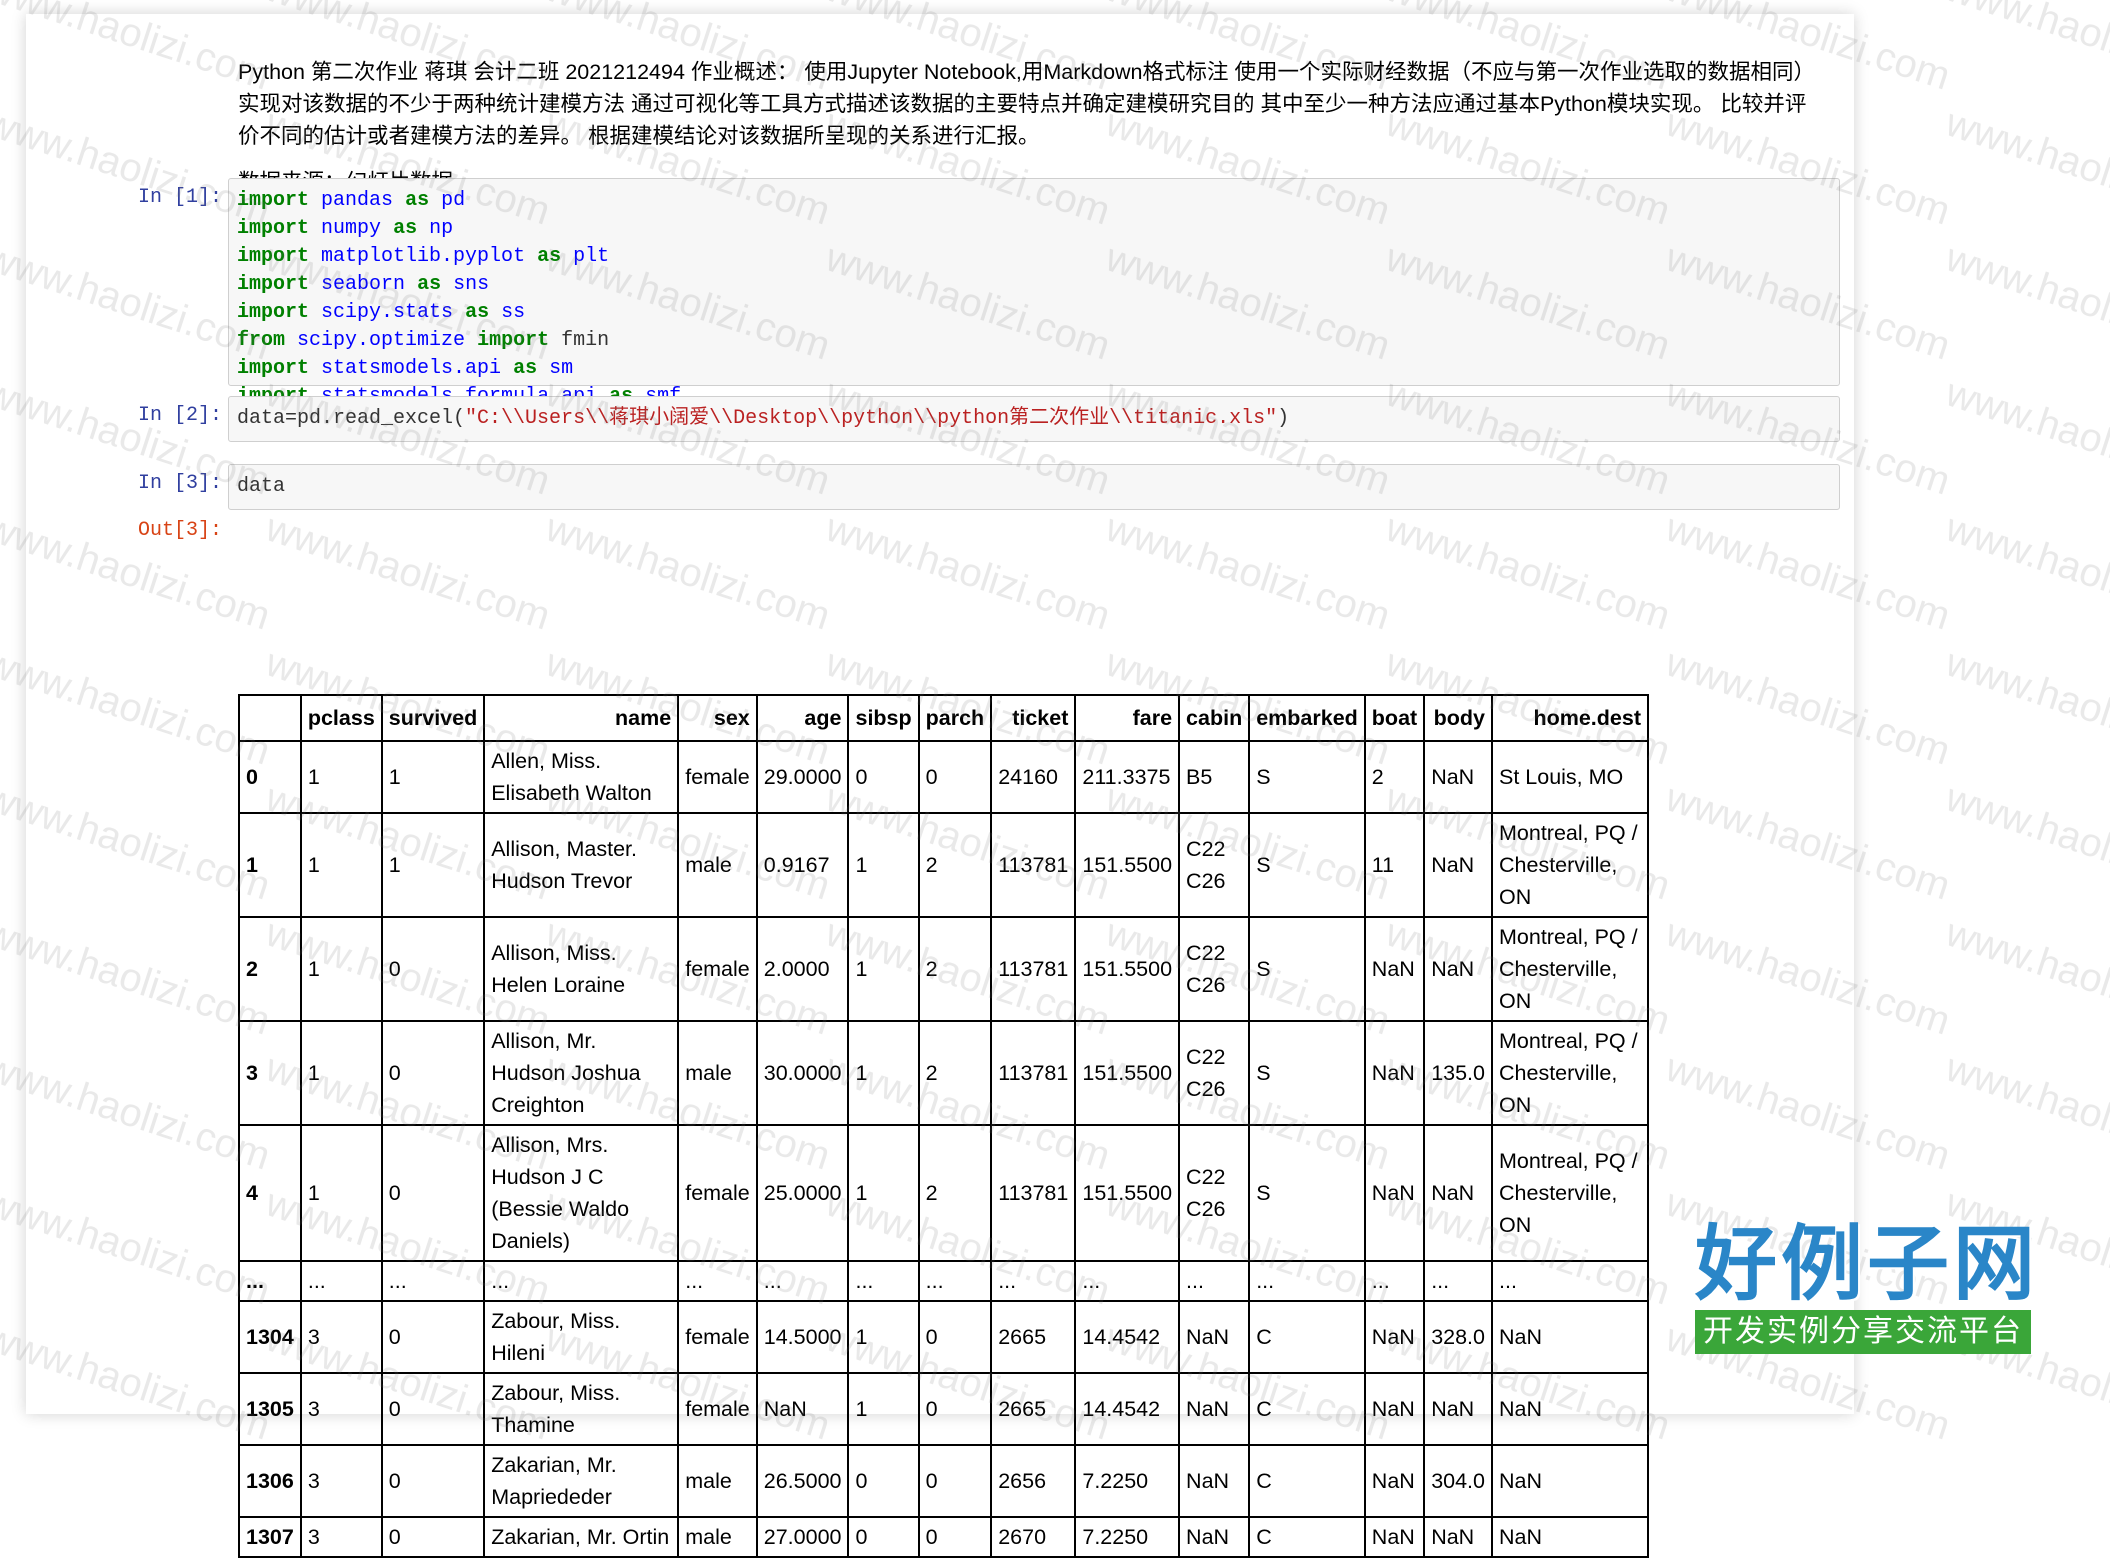  Describe the element at coordinates (1033, 718) in the screenshot. I see `column-header: ticket` at that location.